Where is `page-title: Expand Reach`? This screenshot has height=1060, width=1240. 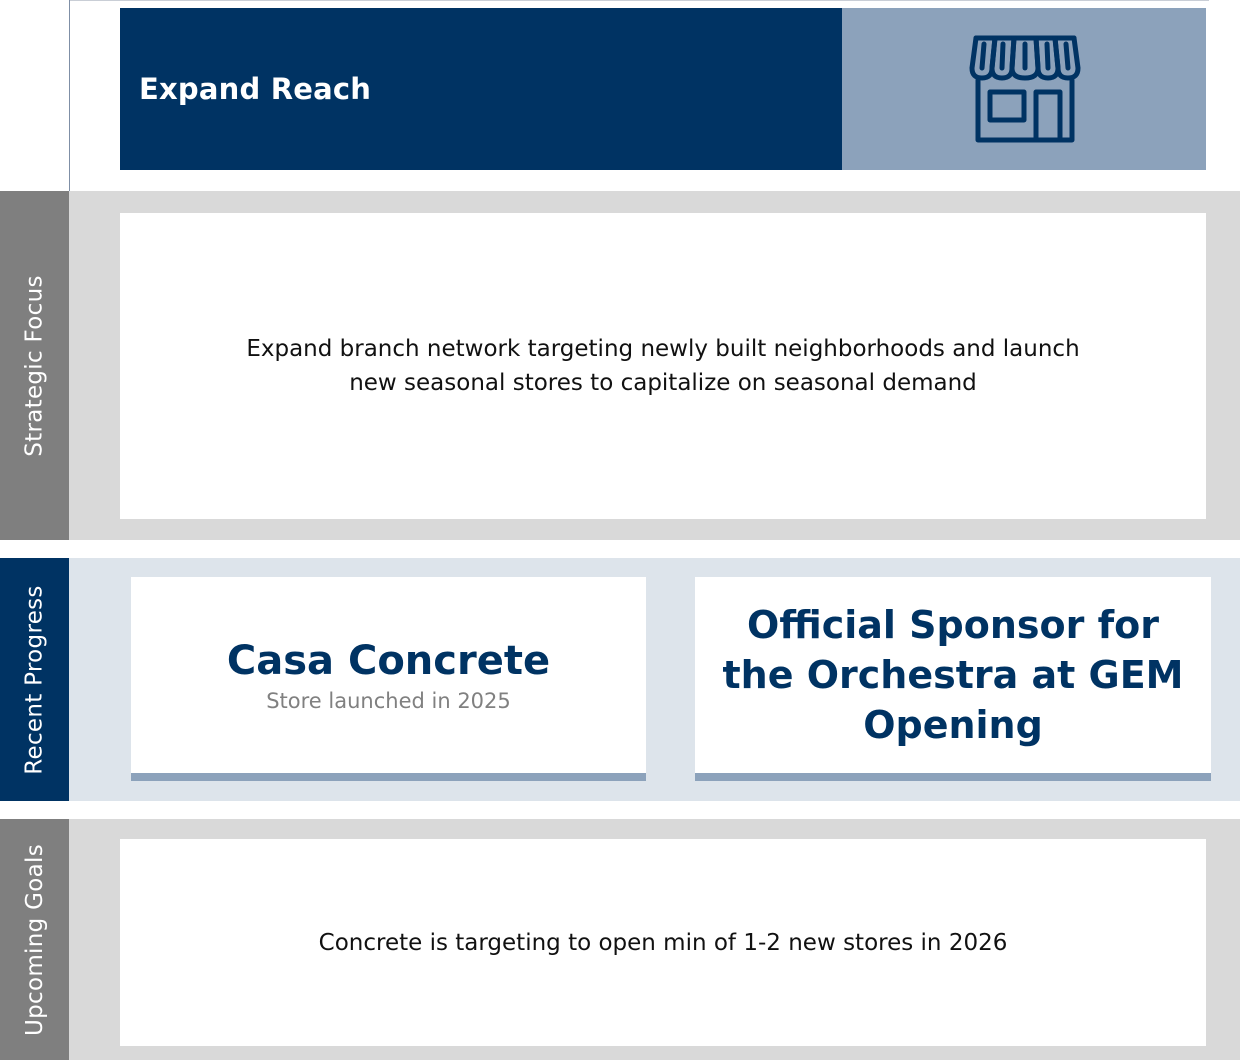 page-title: Expand Reach is located at coordinates (255, 89).